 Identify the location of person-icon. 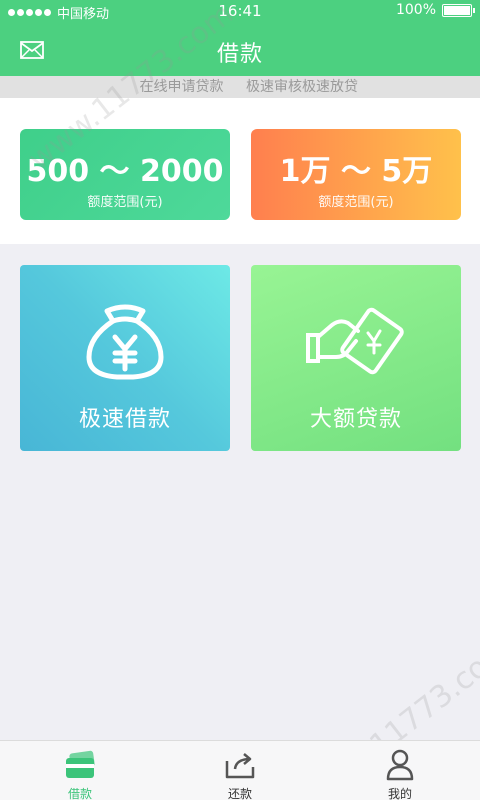
(400, 765).